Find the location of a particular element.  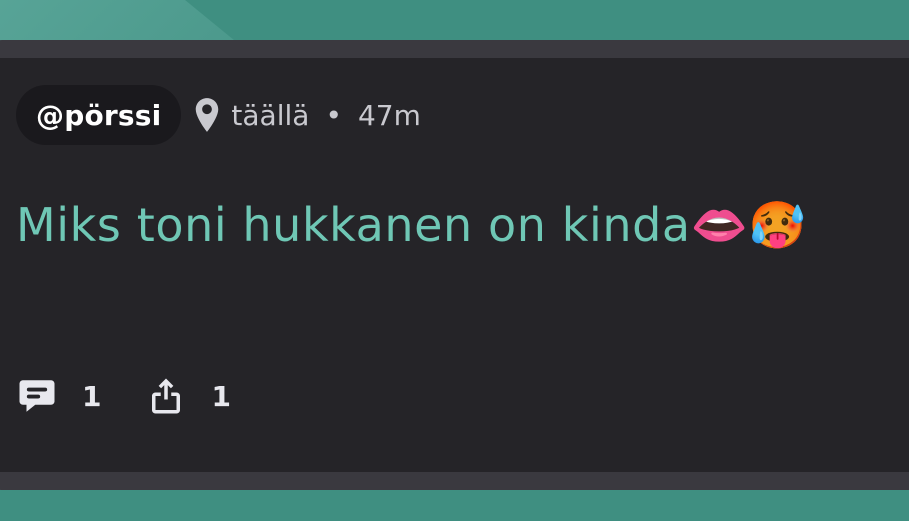

comments-button: 1 is located at coordinates (58, 396).